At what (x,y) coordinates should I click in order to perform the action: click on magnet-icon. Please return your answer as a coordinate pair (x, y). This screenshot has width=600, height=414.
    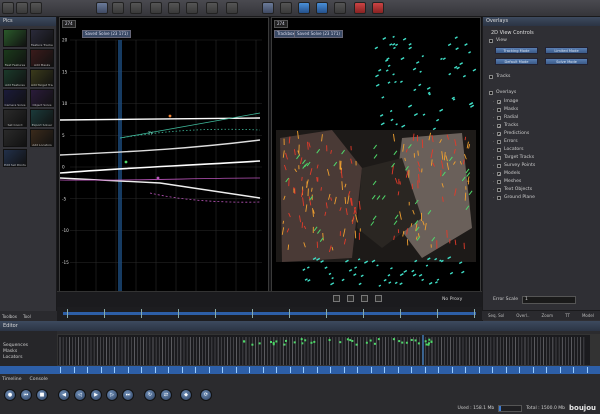
    Looking at the image, I should click on (360, 8).